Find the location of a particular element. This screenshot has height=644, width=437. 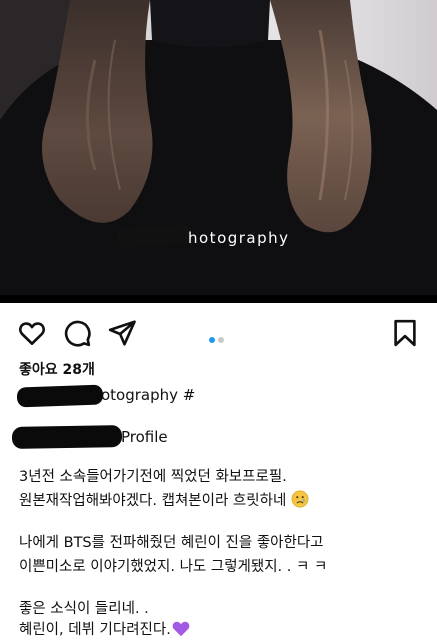

caption-line-1: 3년전 소속들어가기전에 찍었던 화보프로필. is located at coordinates (153, 477).